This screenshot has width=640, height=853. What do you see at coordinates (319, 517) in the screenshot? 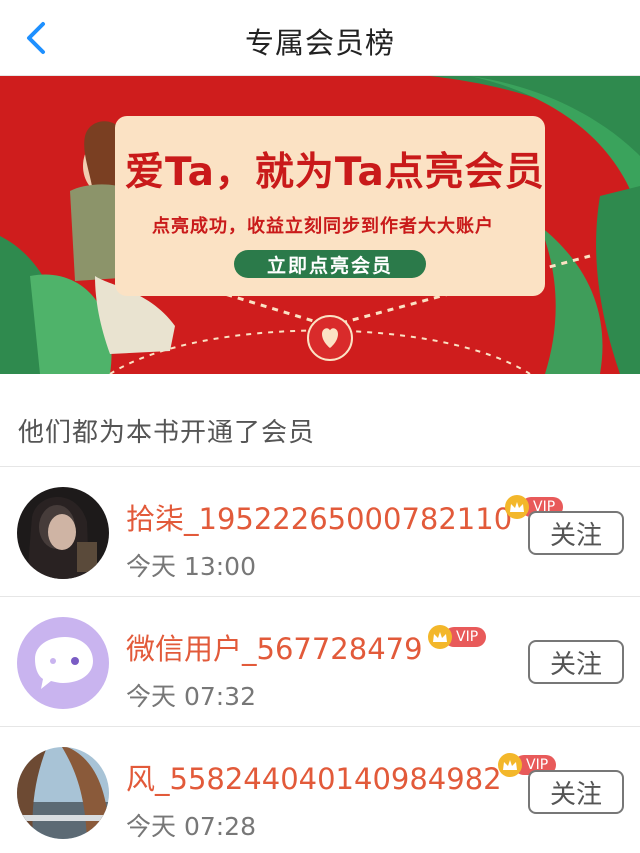
I see `user-name: 拾柒_19522265000782110` at bounding box center [319, 517].